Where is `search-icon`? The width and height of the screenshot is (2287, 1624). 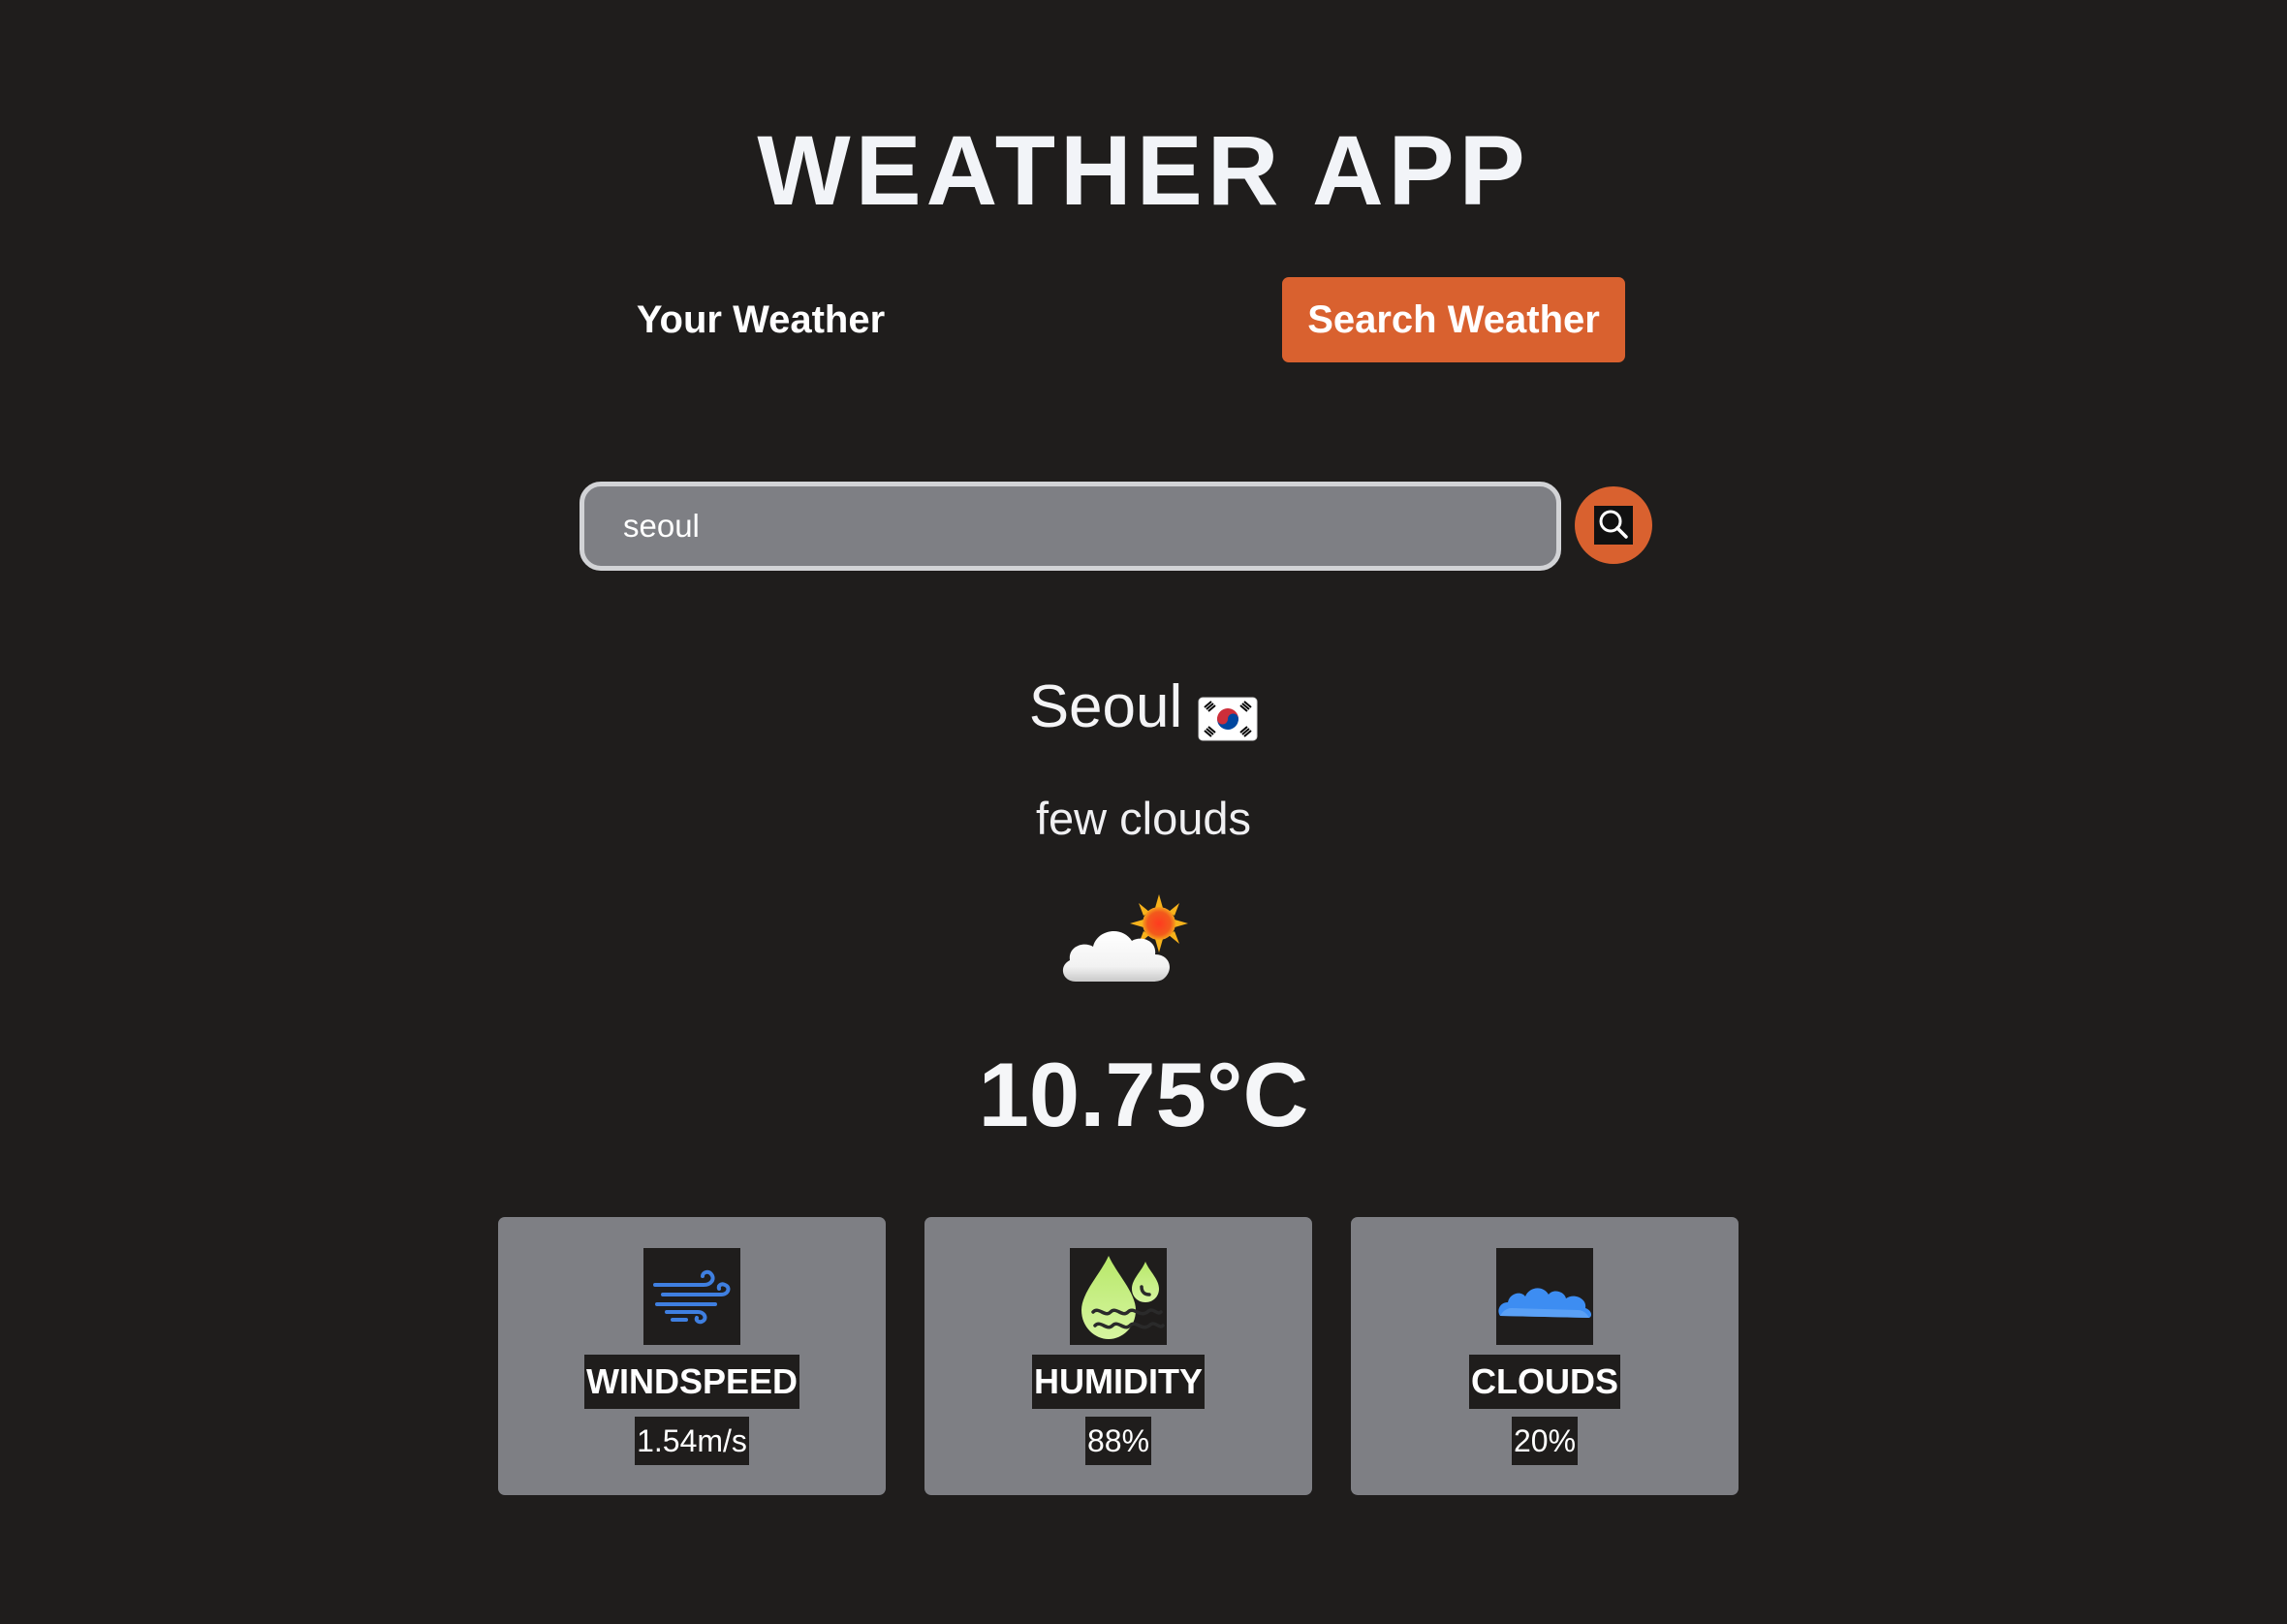 search-icon is located at coordinates (1614, 525).